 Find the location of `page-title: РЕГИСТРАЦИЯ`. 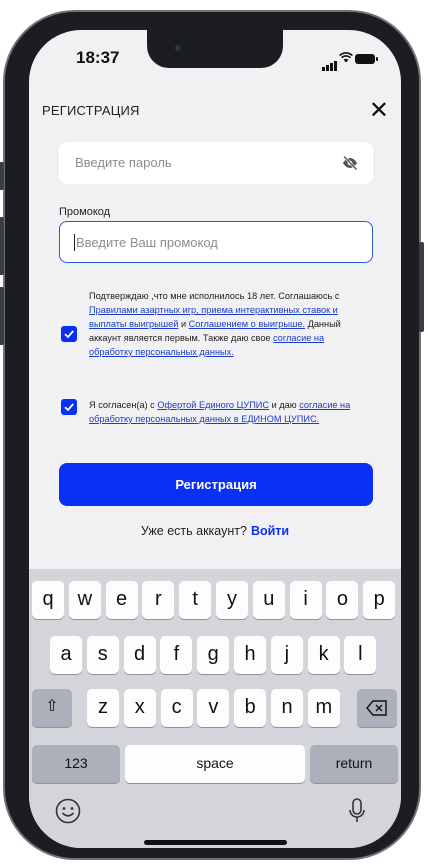

page-title: РЕГИСТРАЦИЯ is located at coordinates (91, 110).